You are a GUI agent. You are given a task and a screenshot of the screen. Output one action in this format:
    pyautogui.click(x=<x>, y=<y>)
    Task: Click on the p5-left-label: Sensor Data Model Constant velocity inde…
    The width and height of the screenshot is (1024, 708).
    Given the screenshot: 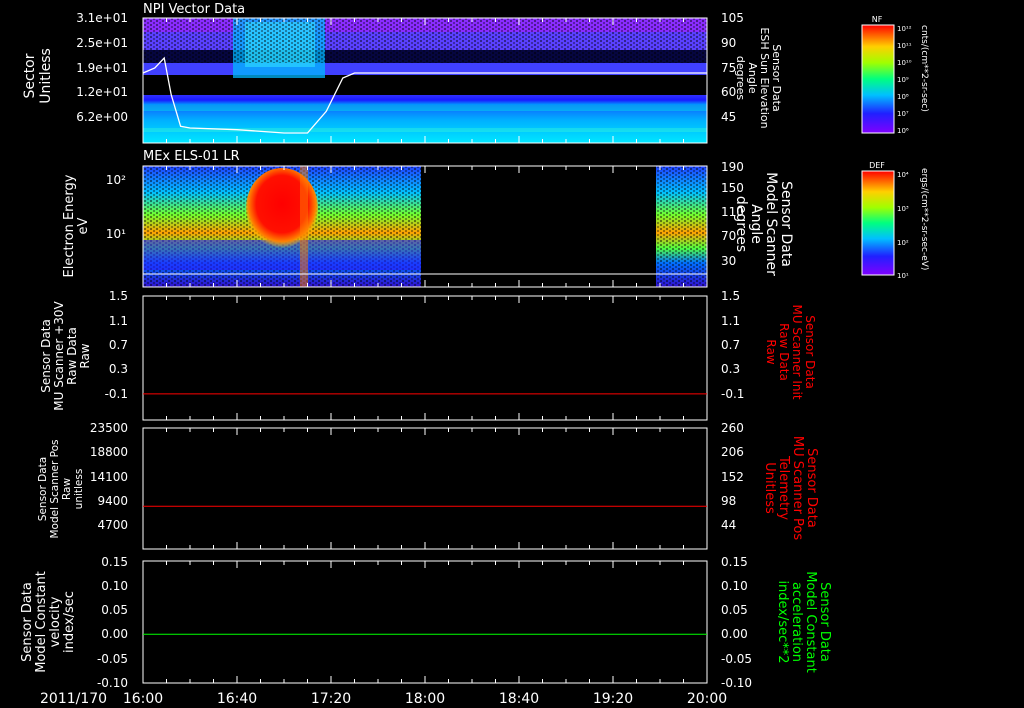 What is the action you would take?
    pyautogui.click(x=48, y=622)
    